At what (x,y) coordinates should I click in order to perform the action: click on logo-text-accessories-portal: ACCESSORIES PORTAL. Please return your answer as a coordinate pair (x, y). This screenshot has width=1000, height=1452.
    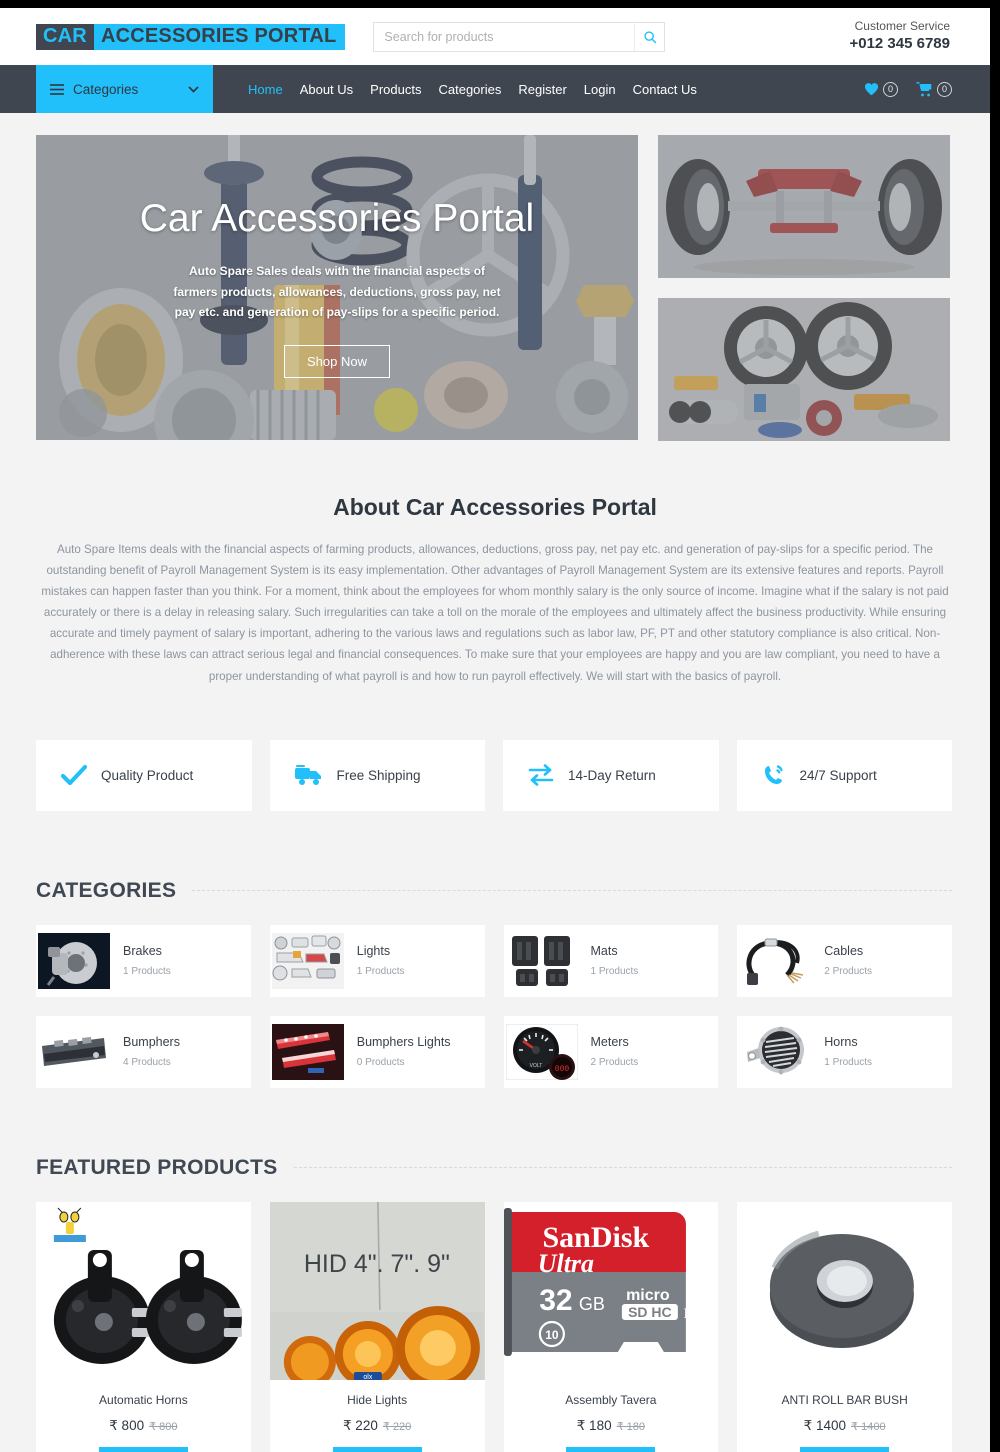
    Looking at the image, I should click on (219, 36).